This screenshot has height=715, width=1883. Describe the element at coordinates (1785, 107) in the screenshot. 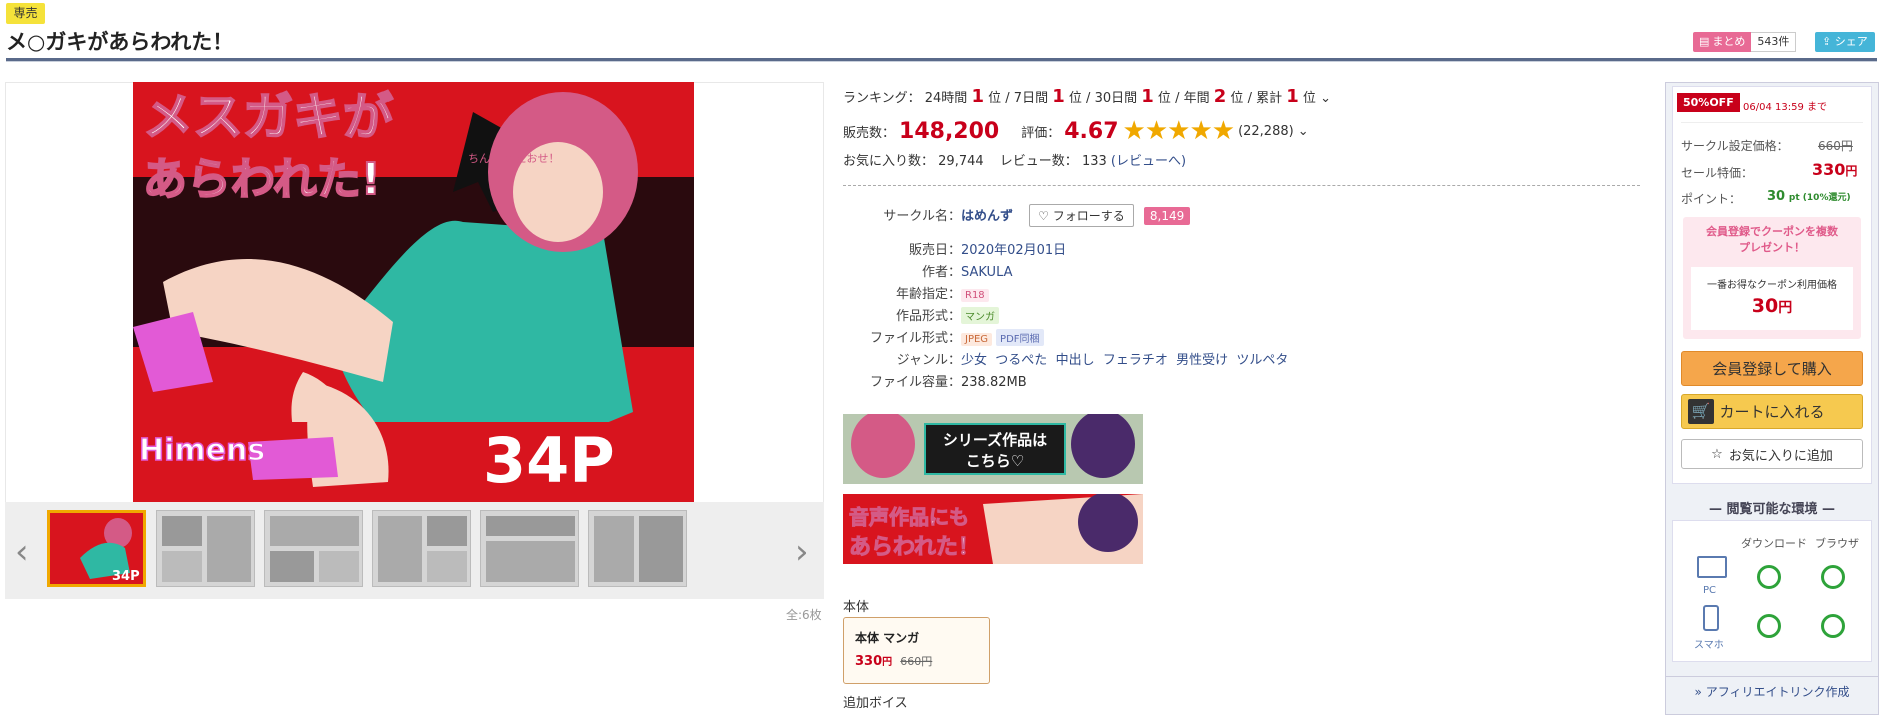

I see `sale-deadline: 06/04 13:59 まで` at that location.